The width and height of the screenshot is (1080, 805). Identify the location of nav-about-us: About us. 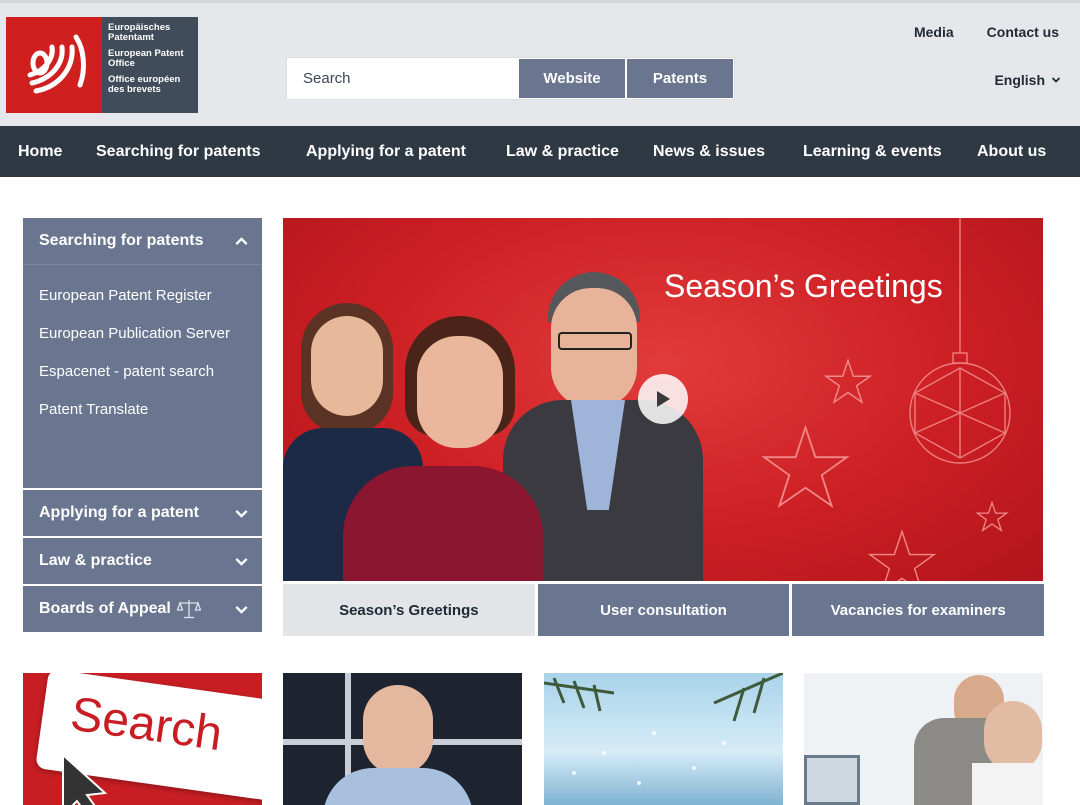
(1011, 152).